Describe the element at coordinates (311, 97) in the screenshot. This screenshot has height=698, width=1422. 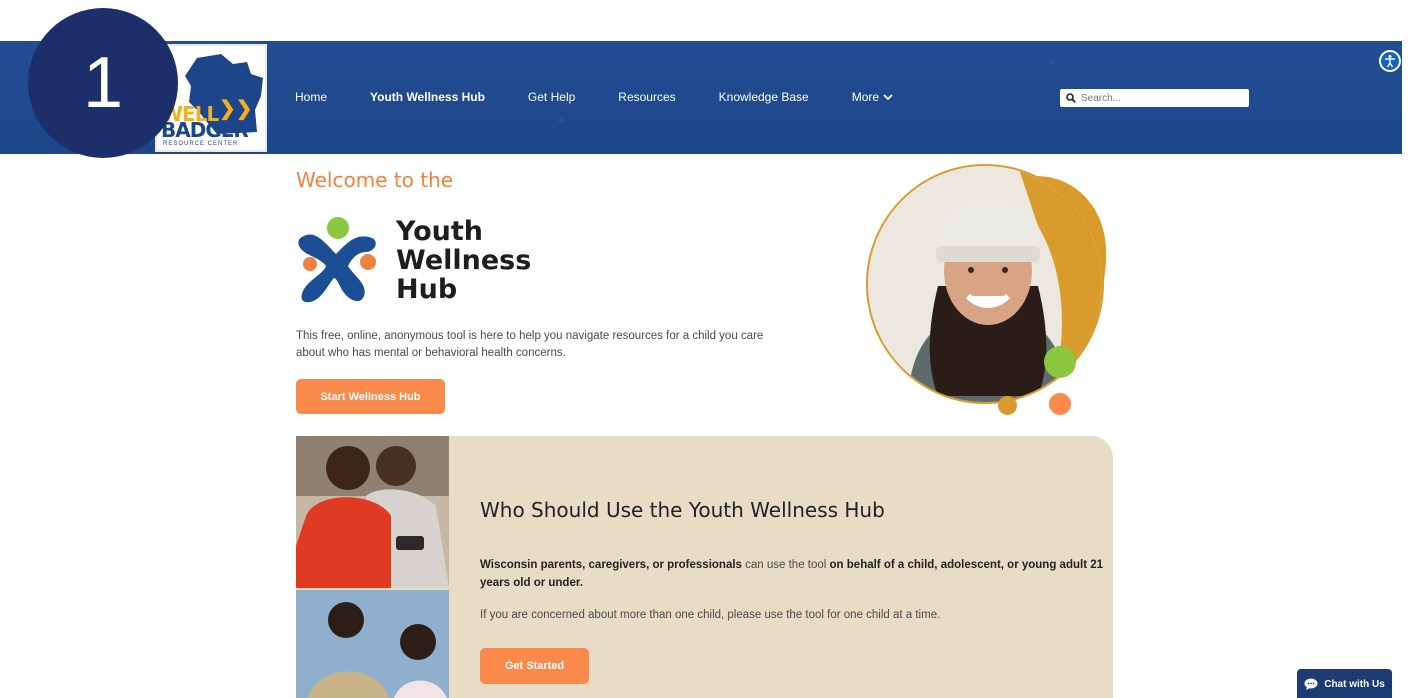
I see `nav-home: Home` at that location.